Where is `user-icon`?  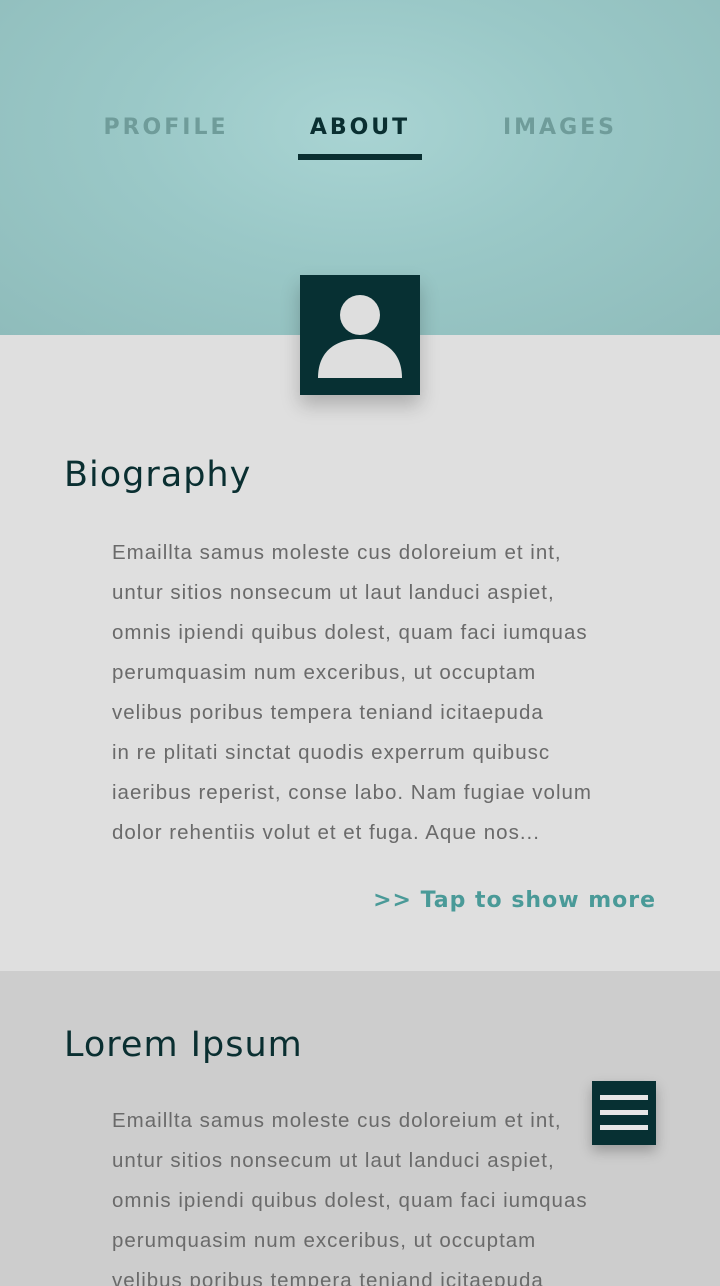
user-icon is located at coordinates (360, 336).